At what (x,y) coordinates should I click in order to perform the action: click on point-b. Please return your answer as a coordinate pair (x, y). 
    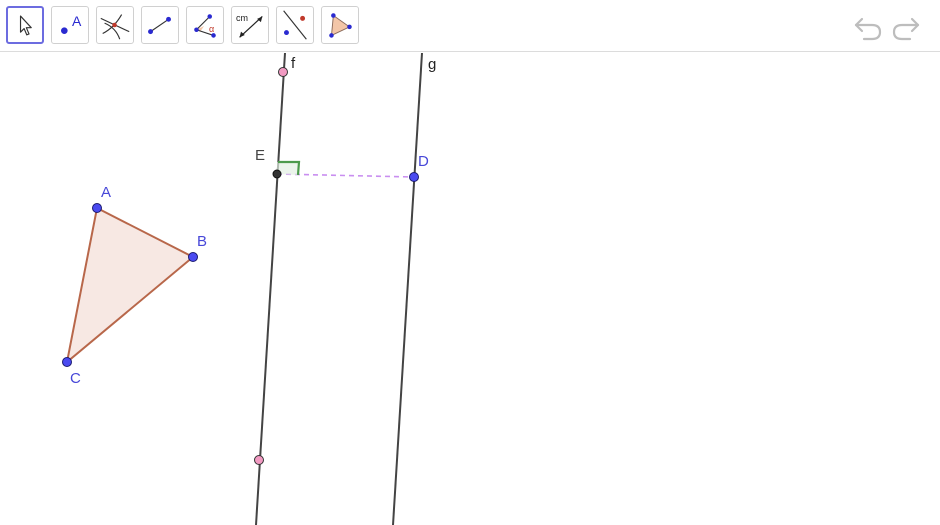
    Looking at the image, I should click on (193, 257).